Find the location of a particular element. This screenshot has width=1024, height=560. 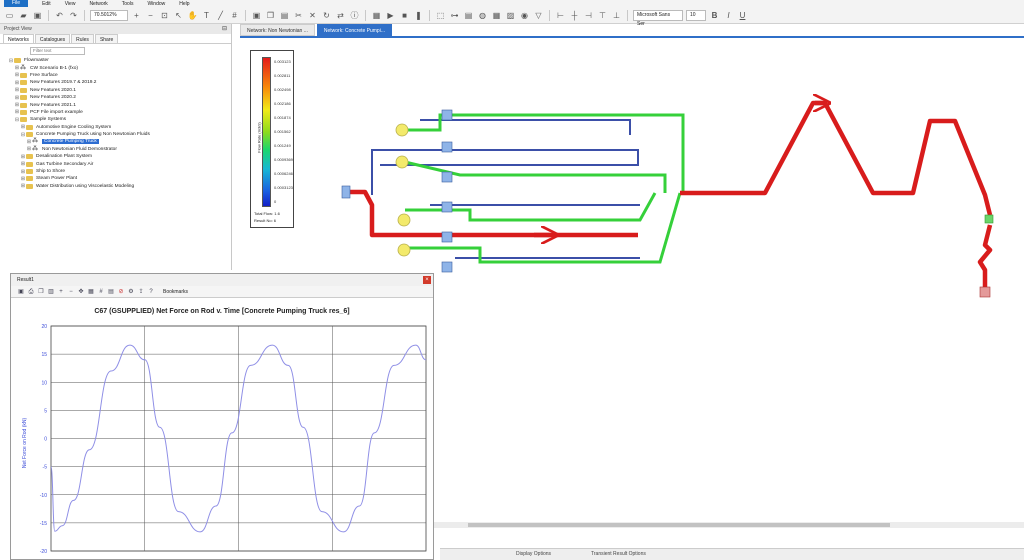

text-icon: T is located at coordinates (206, 15).